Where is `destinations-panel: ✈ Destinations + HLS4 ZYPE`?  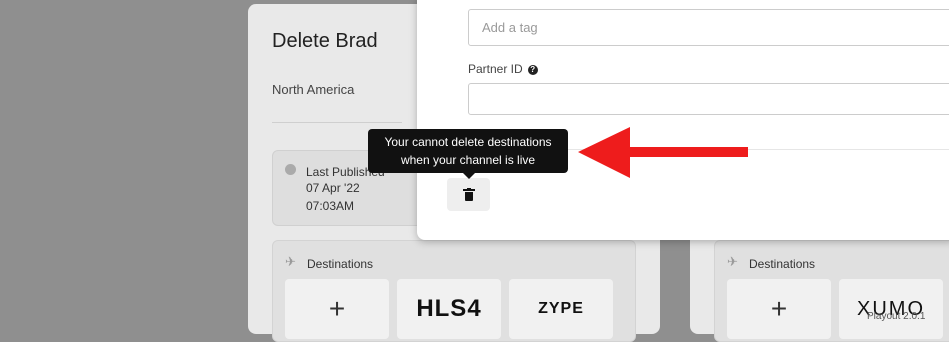
destinations-panel: ✈ Destinations + HLS4 ZYPE is located at coordinates (454, 291).